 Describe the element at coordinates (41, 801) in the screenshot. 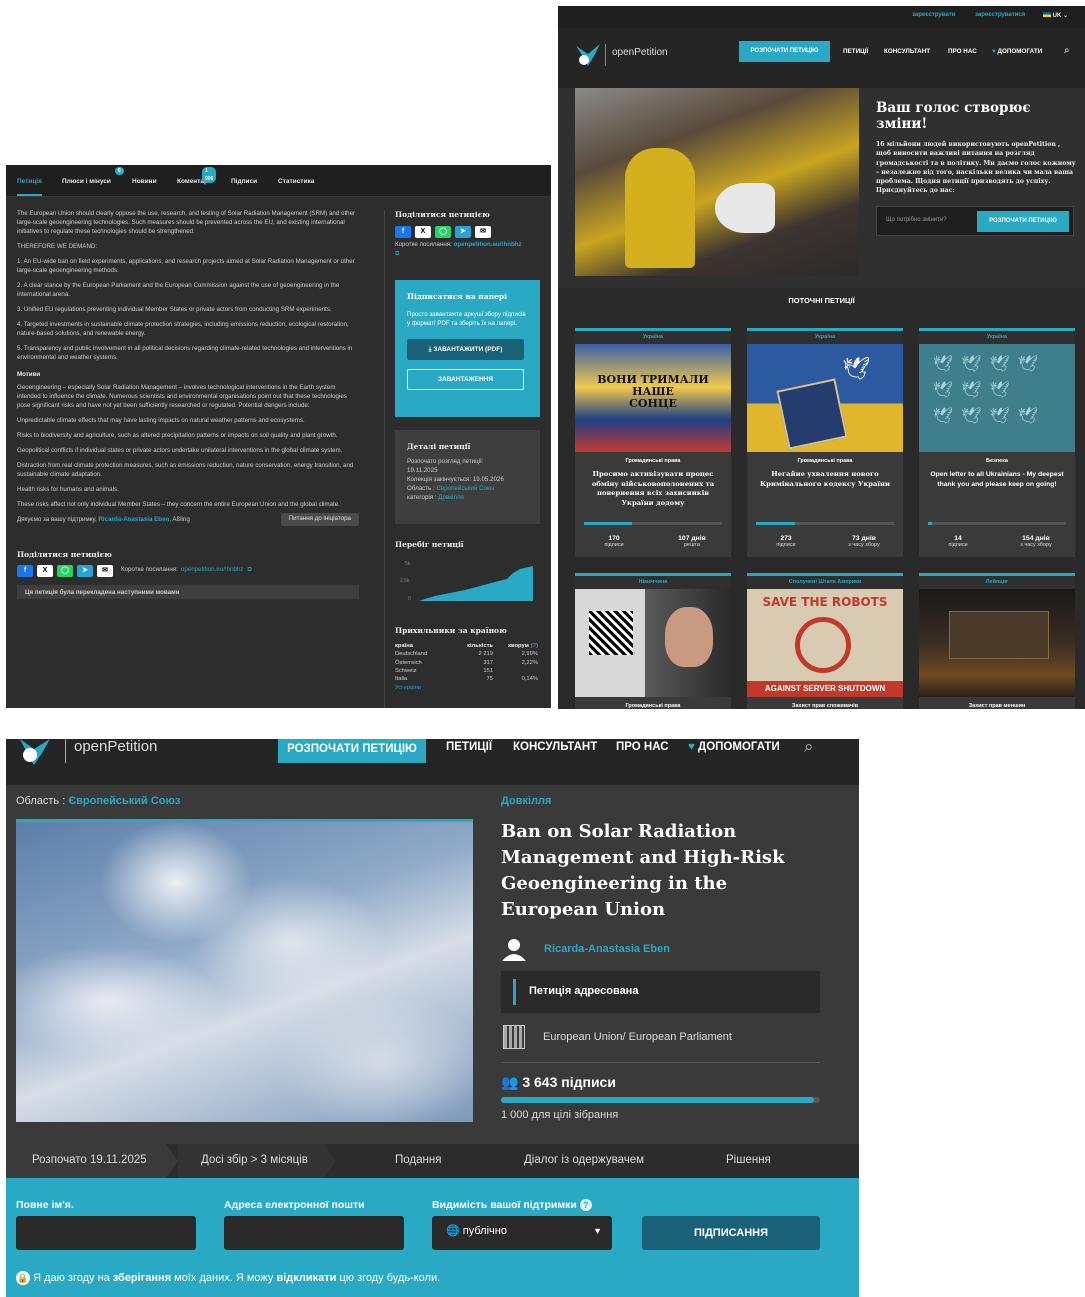

I see `area-label: Область :` at that location.